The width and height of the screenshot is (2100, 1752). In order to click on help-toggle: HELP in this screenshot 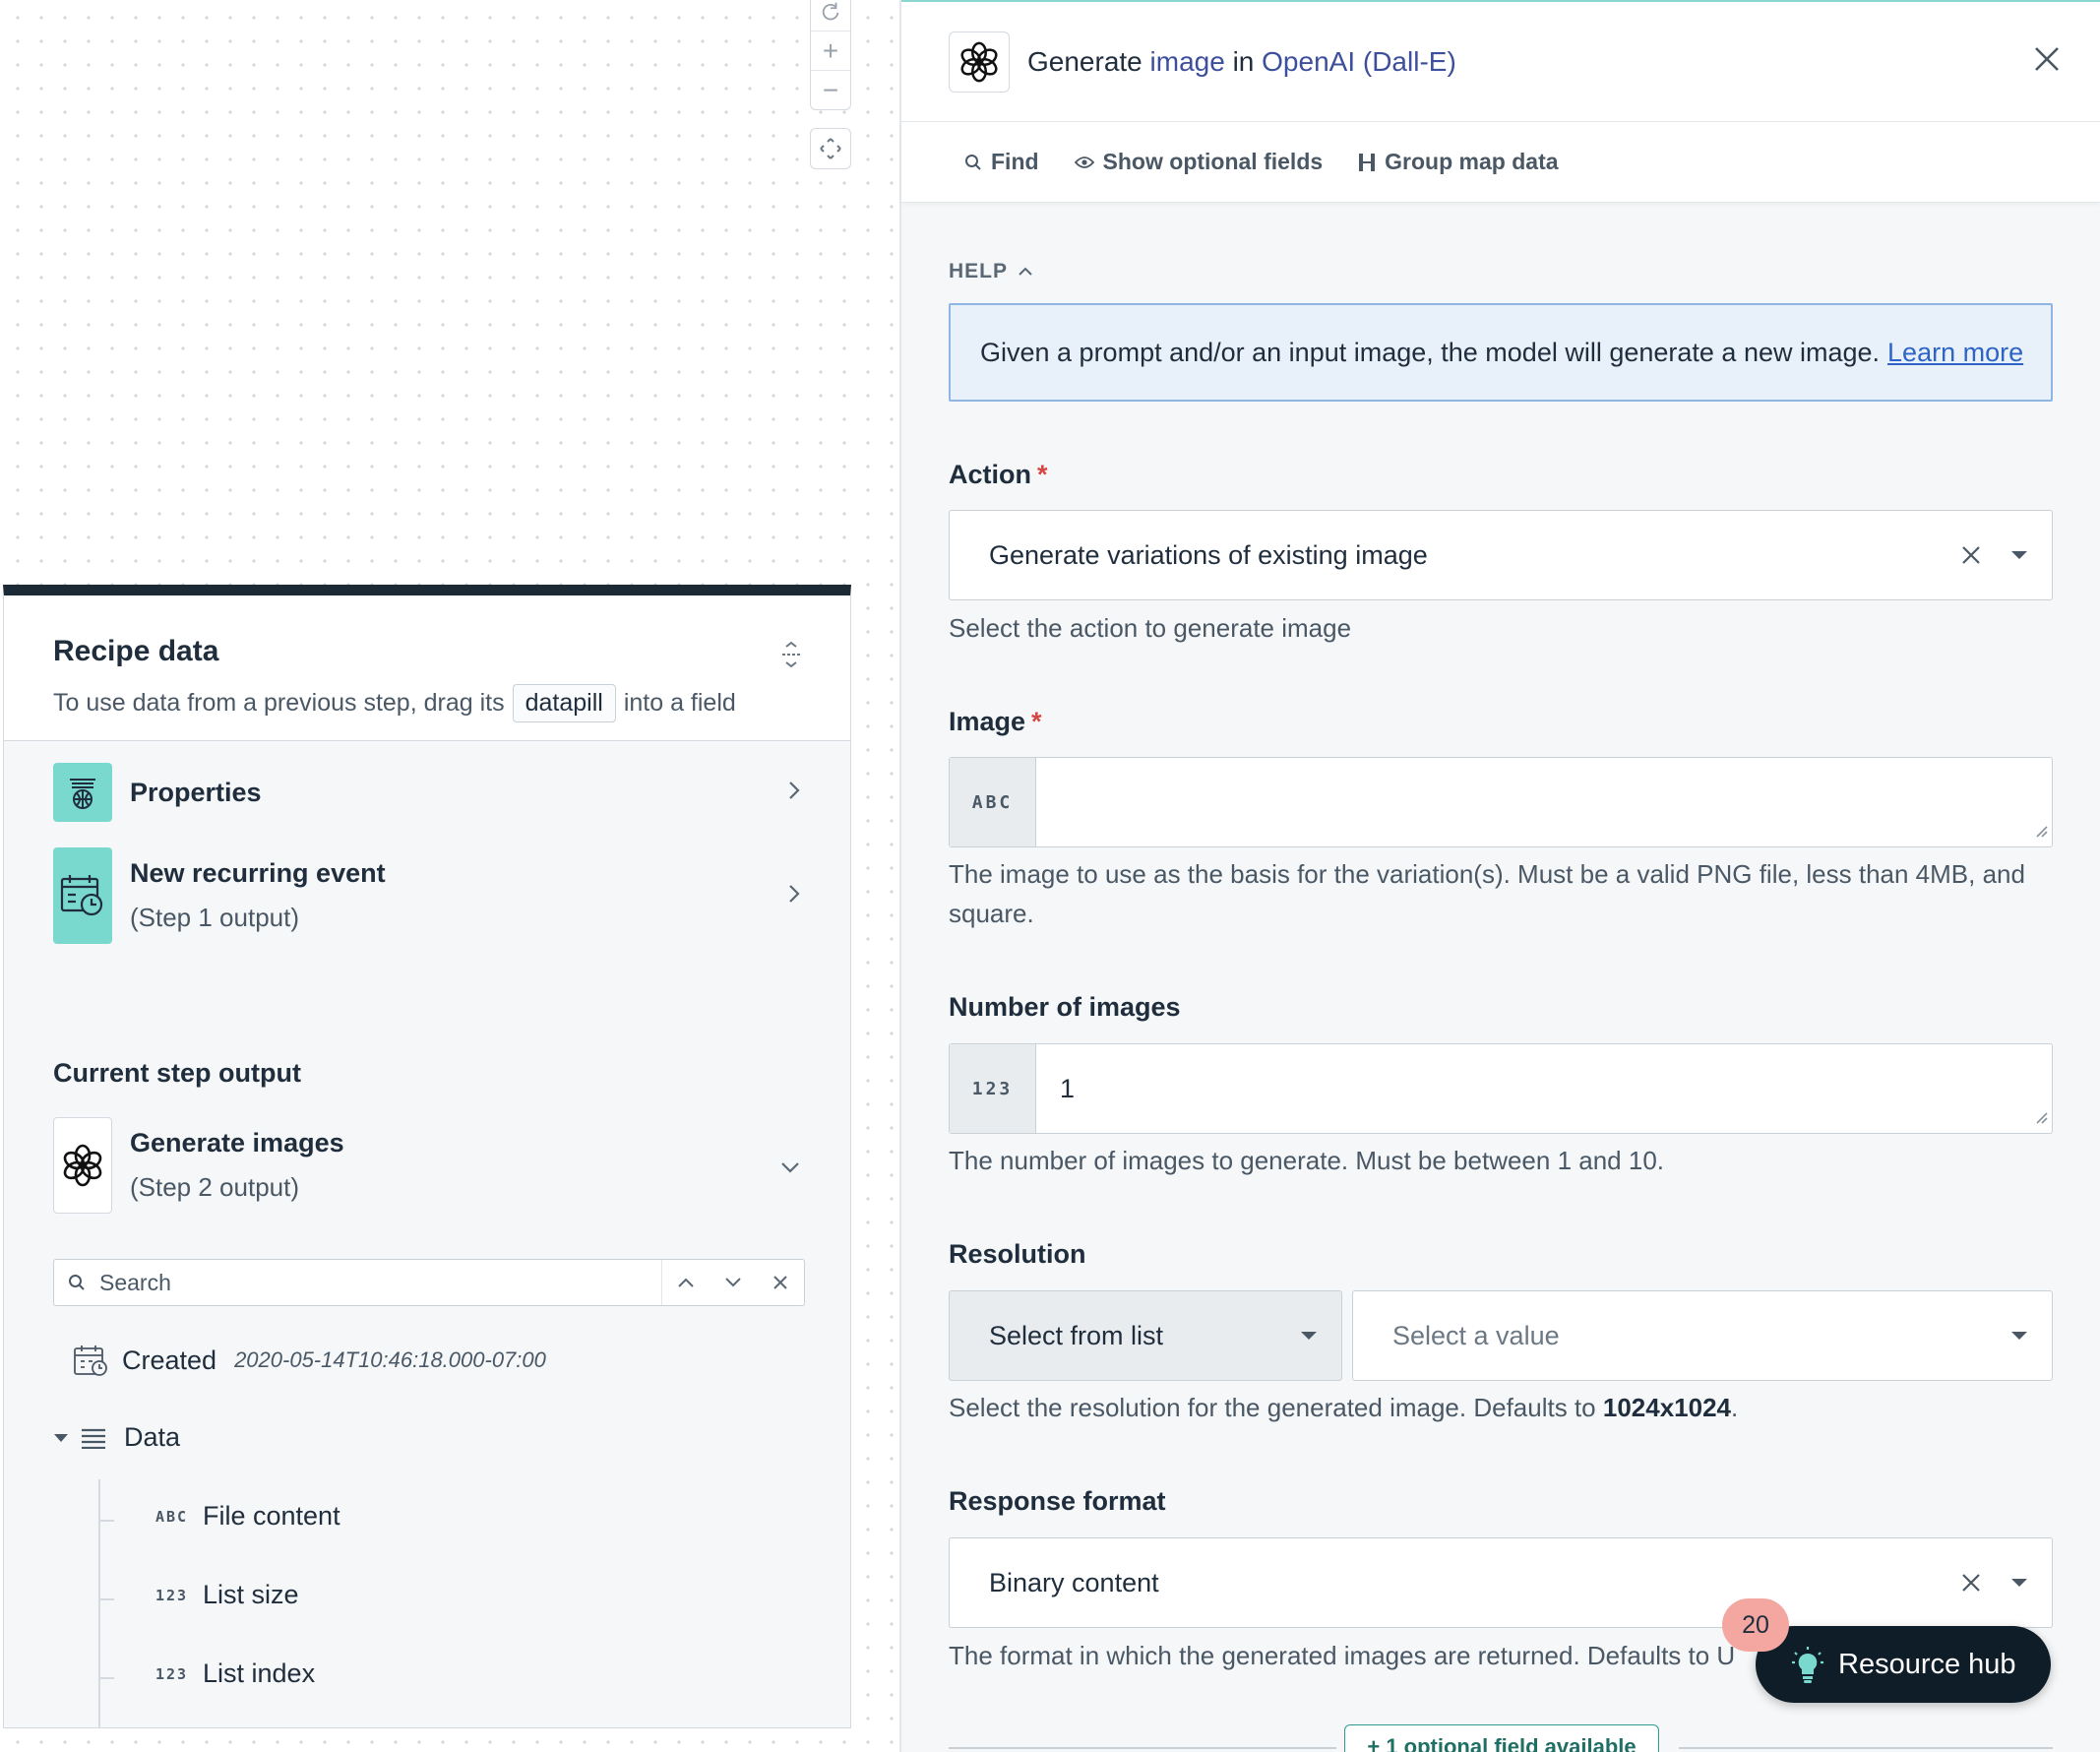, I will do `click(991, 271)`.